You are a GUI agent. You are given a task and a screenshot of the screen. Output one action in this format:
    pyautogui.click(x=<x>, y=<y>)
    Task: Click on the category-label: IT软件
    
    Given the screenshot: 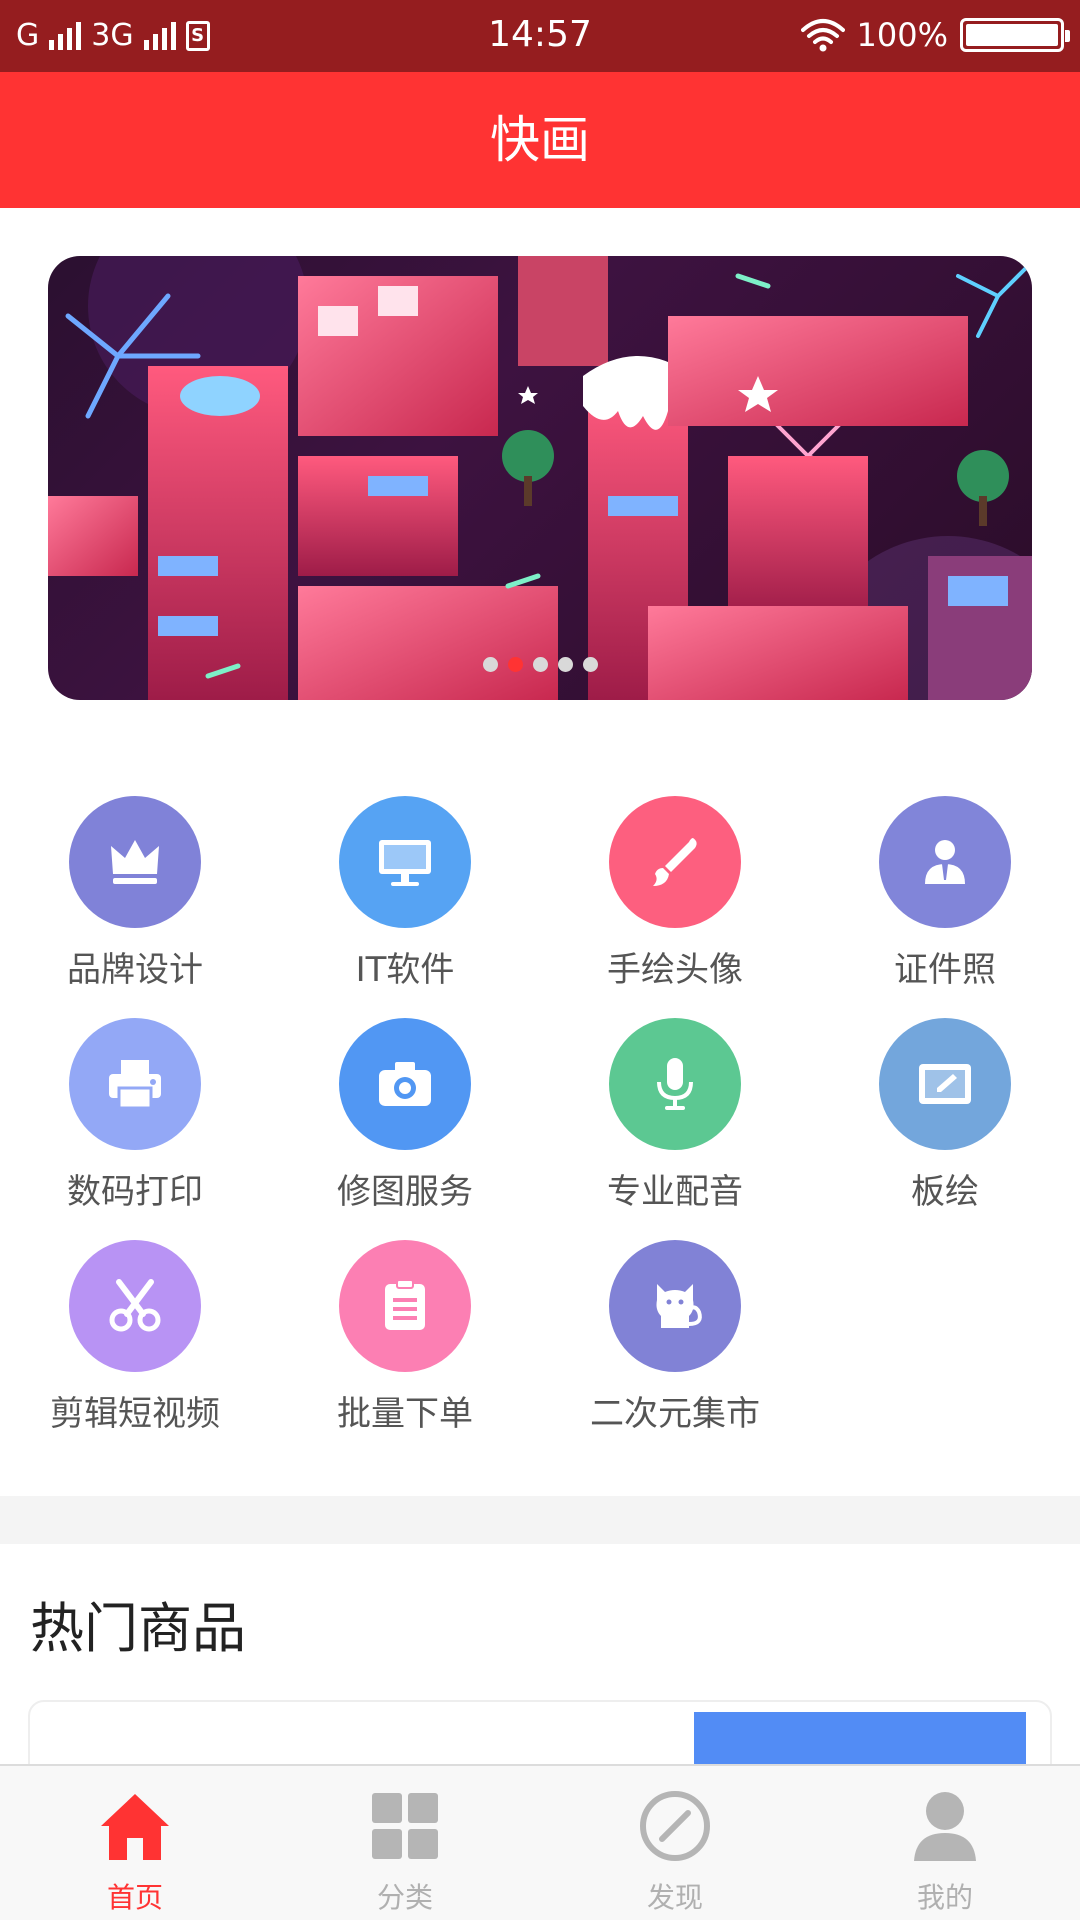 What is the action you would take?
    pyautogui.click(x=405, y=970)
    